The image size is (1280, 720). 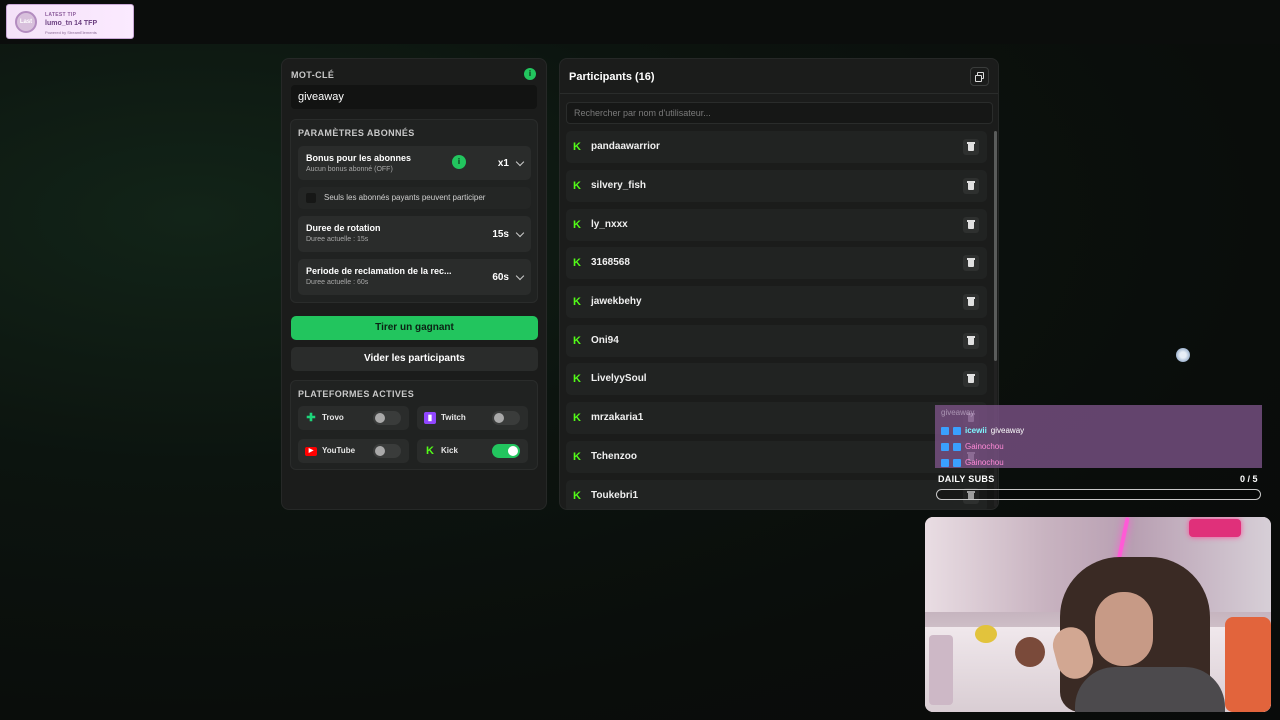 What do you see at coordinates (26, 22) in the screenshot?
I see `tip-avatar: Last` at bounding box center [26, 22].